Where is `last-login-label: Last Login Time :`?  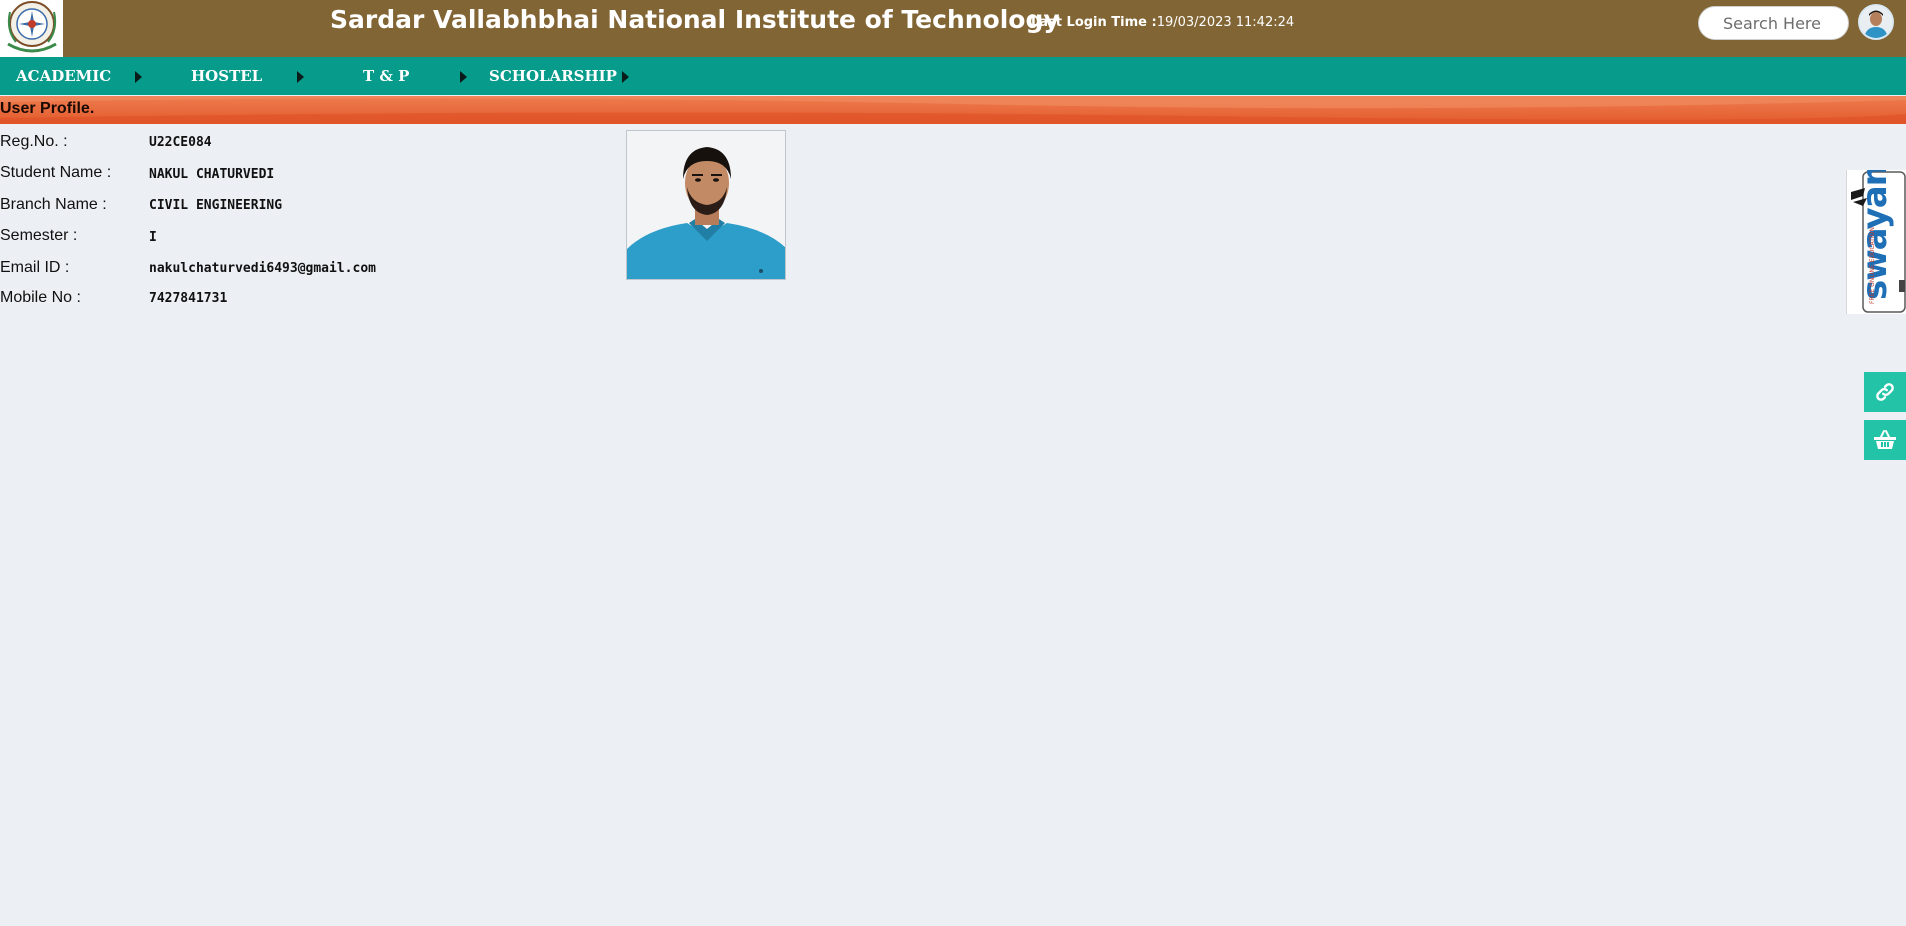 last-login-label: Last Login Time : is located at coordinates (1094, 22).